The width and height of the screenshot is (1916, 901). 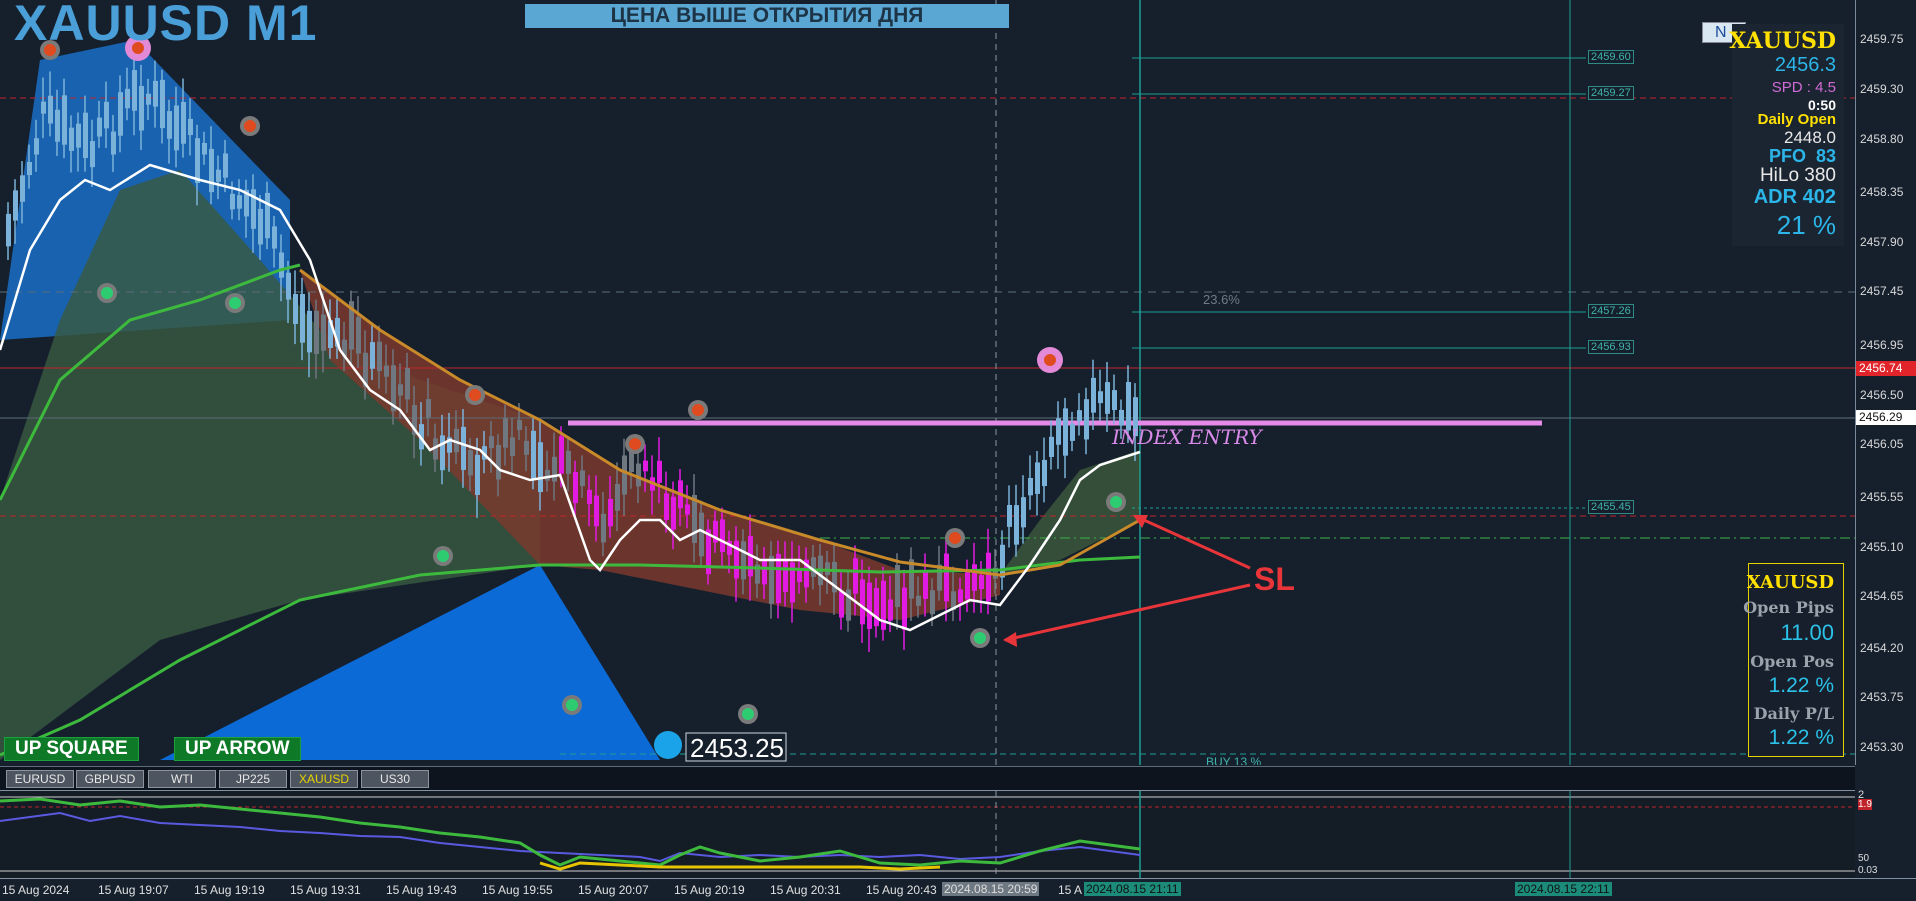 I want to click on time-label: 15 Aug 2024, so click(x=36, y=890).